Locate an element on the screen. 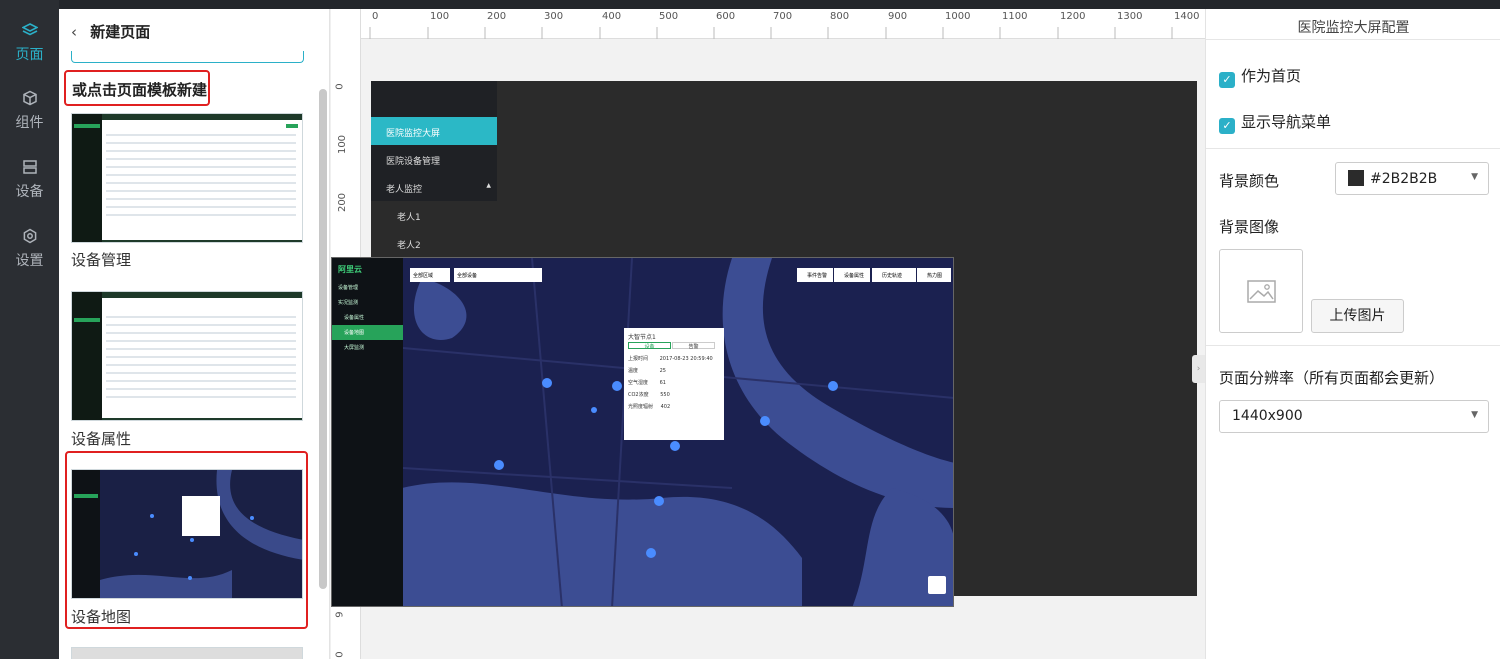 Image resolution: width=1500 pixels, height=659 pixels. rail-item-devices: 设备 is located at coordinates (29, 187).